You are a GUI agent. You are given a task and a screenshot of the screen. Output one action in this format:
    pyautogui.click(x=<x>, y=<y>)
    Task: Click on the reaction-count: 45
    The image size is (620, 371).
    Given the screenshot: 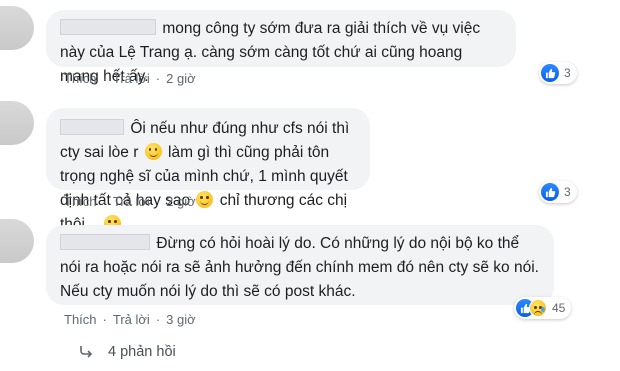 What is the action you would take?
    pyautogui.click(x=559, y=308)
    